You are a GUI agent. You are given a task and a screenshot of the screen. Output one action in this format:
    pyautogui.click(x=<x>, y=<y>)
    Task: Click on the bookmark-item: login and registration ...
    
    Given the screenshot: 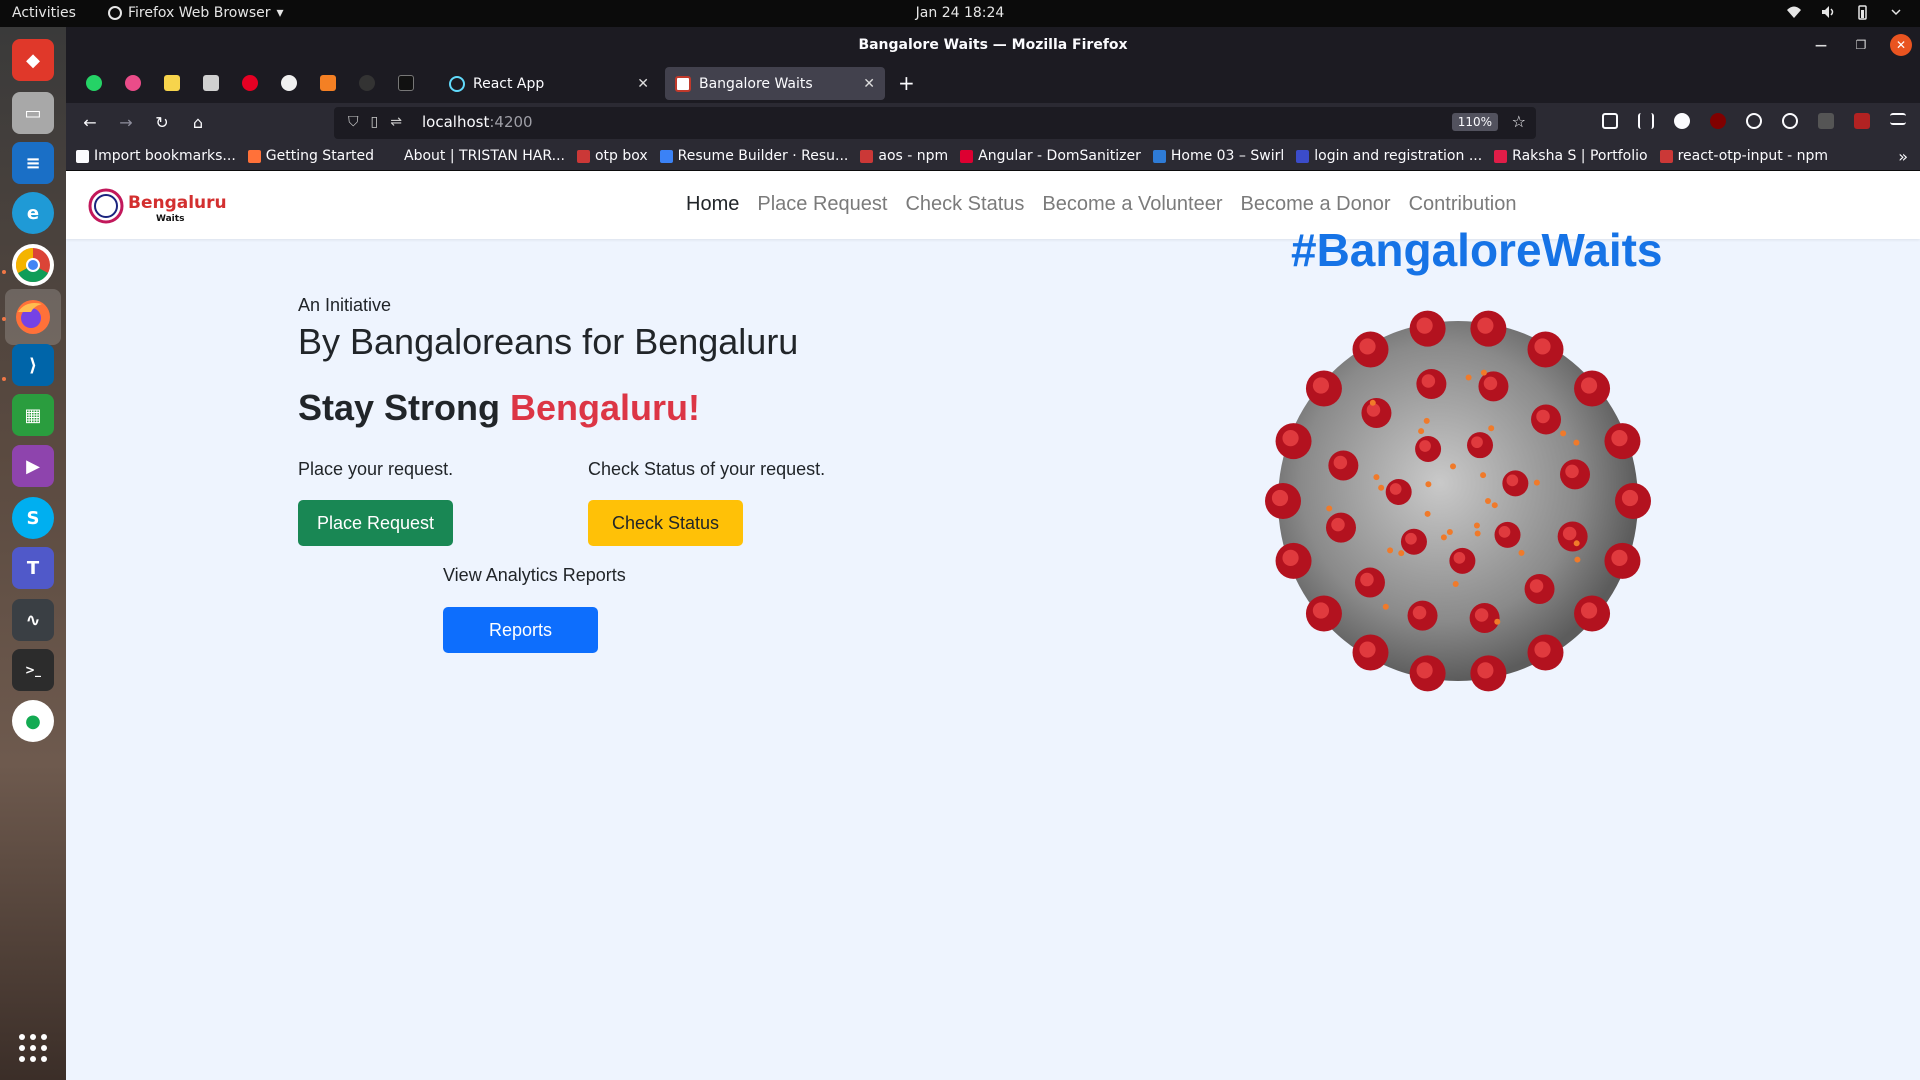 What is the action you would take?
    pyautogui.click(x=1389, y=156)
    